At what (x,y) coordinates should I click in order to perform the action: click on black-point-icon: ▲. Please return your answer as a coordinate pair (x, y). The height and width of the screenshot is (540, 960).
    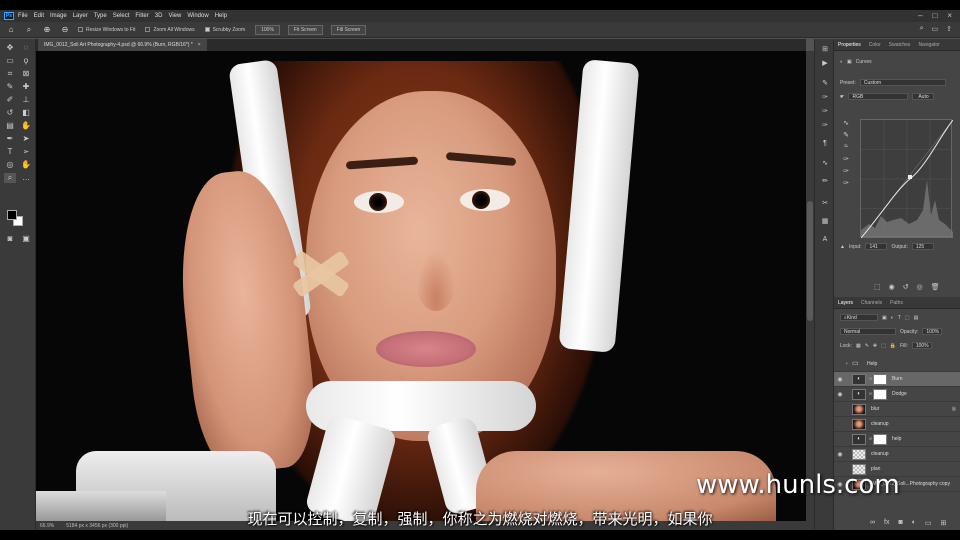
    Looking at the image, I should click on (842, 247).